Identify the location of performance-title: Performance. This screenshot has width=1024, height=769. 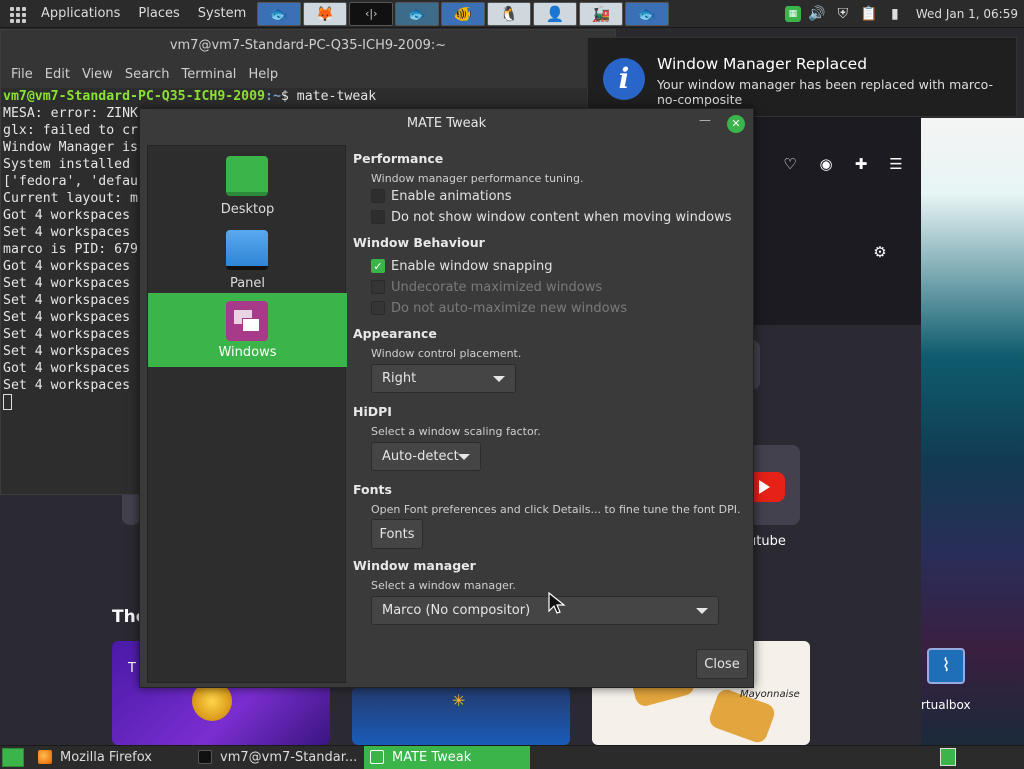
(398, 158).